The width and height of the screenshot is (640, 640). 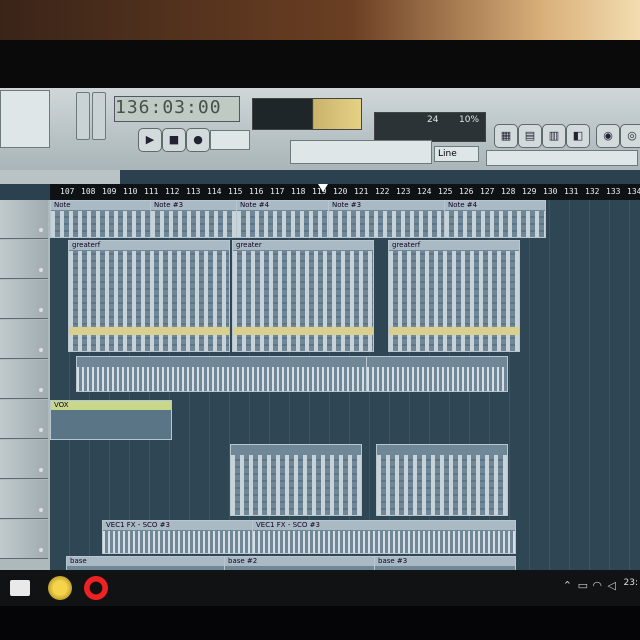 What do you see at coordinates (194, 205) in the screenshot?
I see `clip-label: Note #3` at bounding box center [194, 205].